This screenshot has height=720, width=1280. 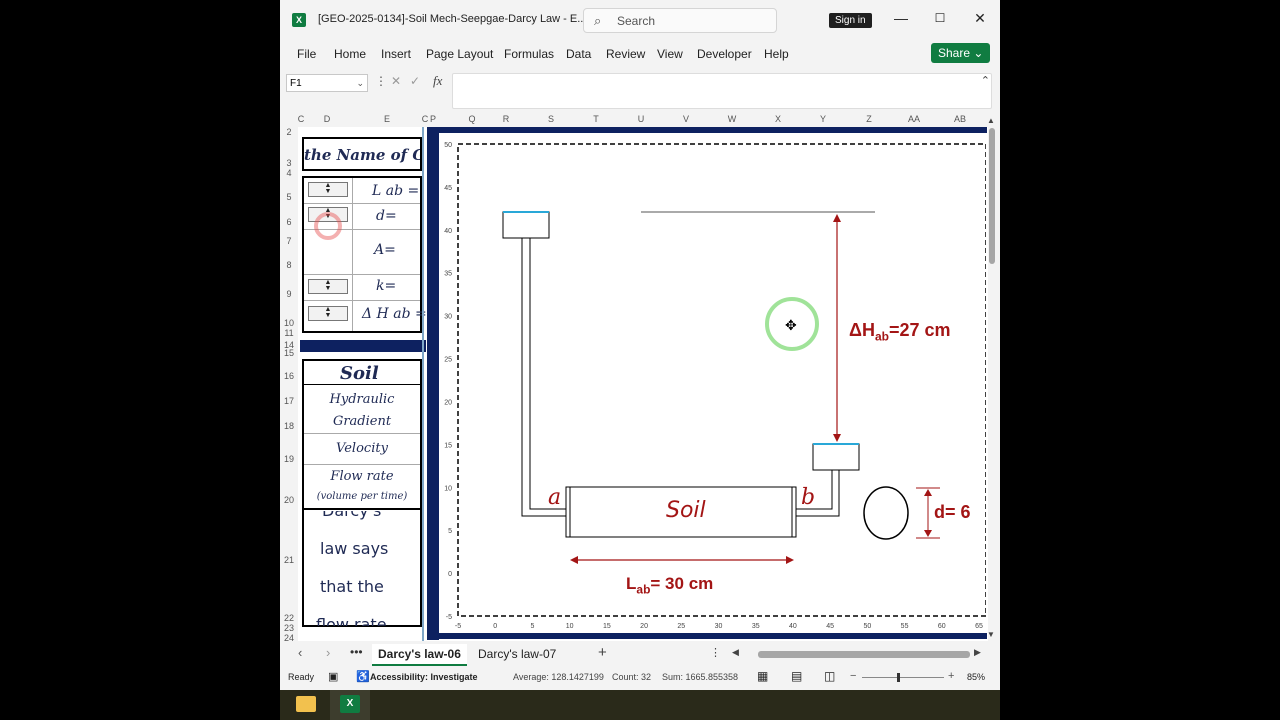 What do you see at coordinates (289, 377) in the screenshot?
I see `row-header: 16` at bounding box center [289, 377].